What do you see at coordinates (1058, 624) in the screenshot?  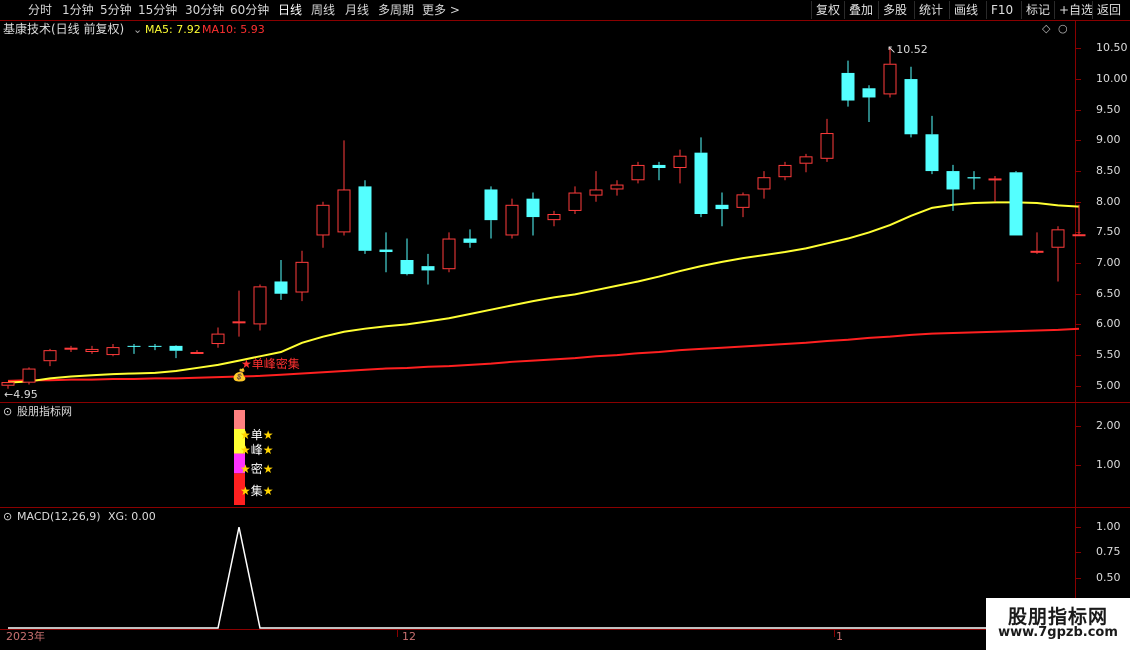 I see `watermark: 股朋指标网 www.7gpzb.com` at bounding box center [1058, 624].